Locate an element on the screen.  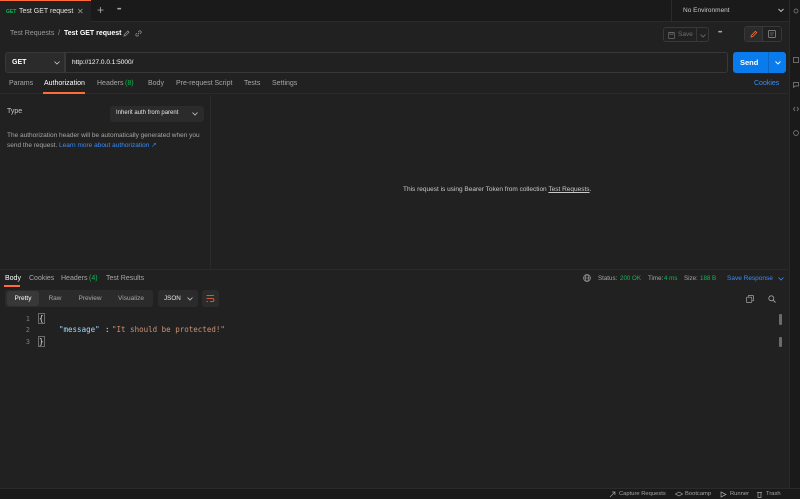
save-response-button: Save Response is located at coordinates (750, 278).